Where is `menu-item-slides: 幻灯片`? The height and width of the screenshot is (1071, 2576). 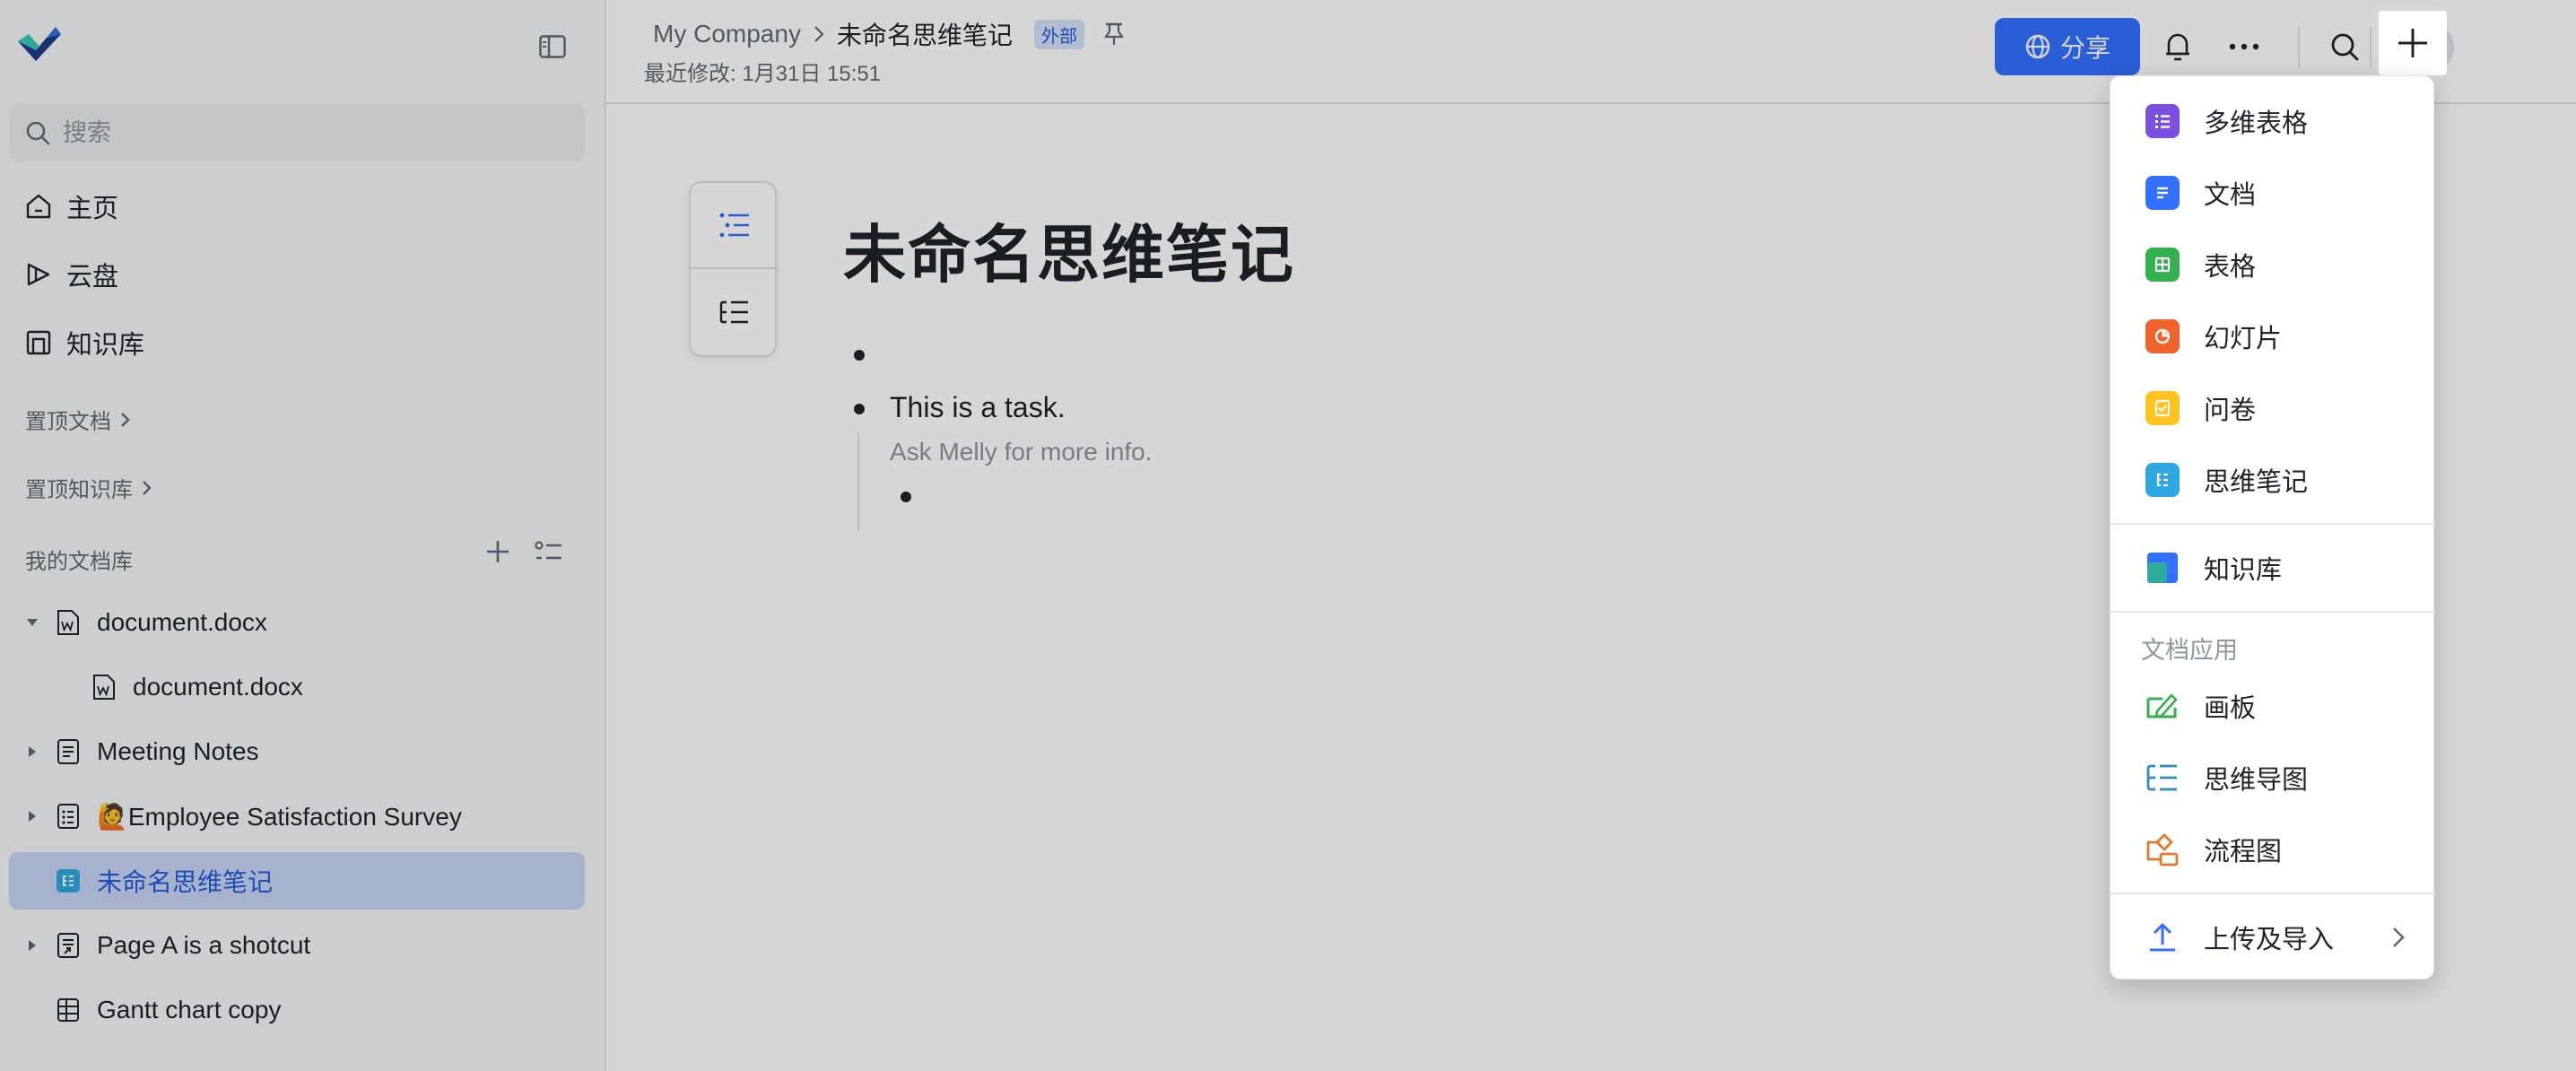 menu-item-slides: 幻灯片 is located at coordinates (2272, 336).